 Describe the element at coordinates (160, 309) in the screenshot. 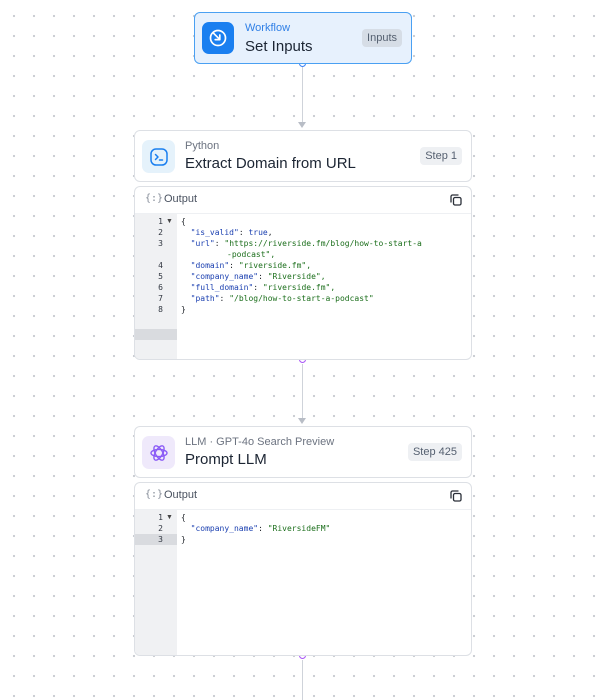

I see `line-number: 8` at that location.